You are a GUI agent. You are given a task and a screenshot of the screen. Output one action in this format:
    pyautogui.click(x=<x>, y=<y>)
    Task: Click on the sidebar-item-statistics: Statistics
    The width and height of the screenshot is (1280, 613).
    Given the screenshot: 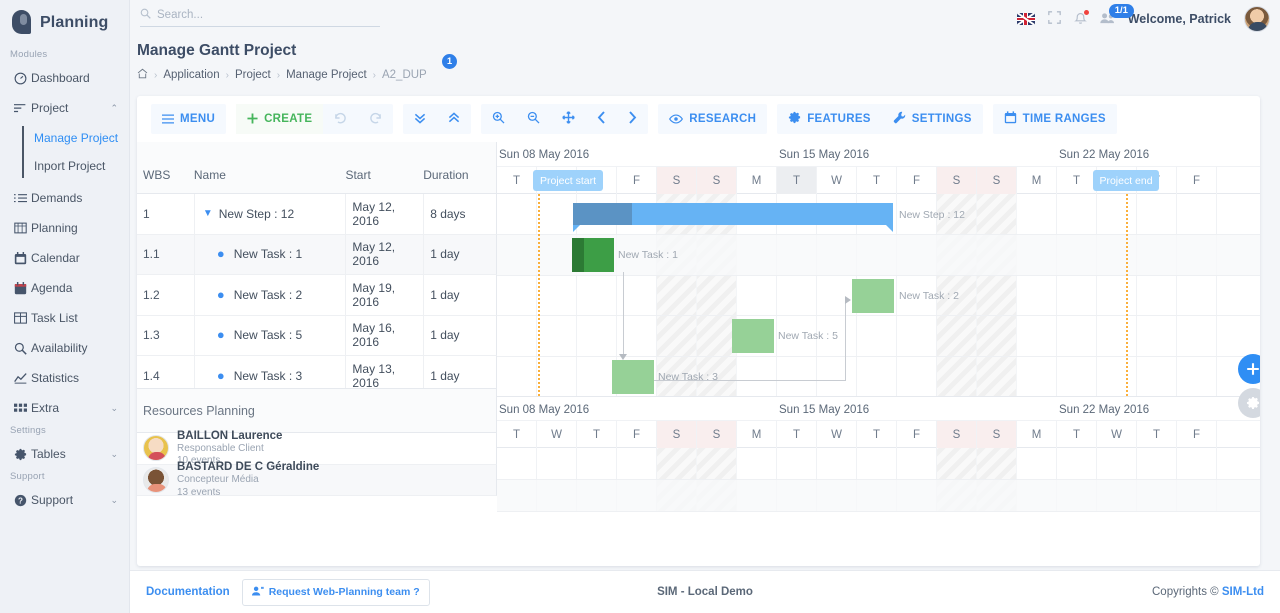 What is the action you would take?
    pyautogui.click(x=64, y=378)
    